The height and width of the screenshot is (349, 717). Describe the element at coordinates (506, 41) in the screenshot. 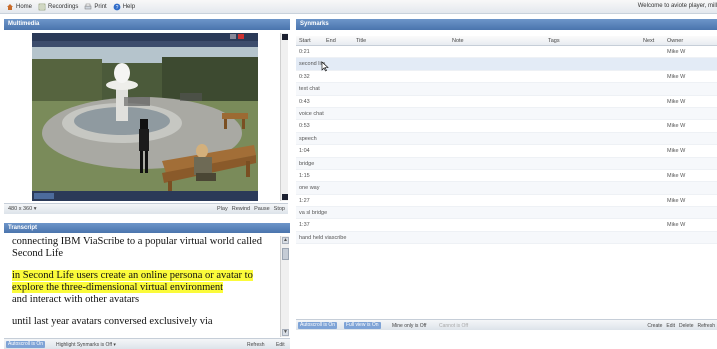

I see `synmarks-table-header: Start End Title Note Tags Next Owner` at that location.